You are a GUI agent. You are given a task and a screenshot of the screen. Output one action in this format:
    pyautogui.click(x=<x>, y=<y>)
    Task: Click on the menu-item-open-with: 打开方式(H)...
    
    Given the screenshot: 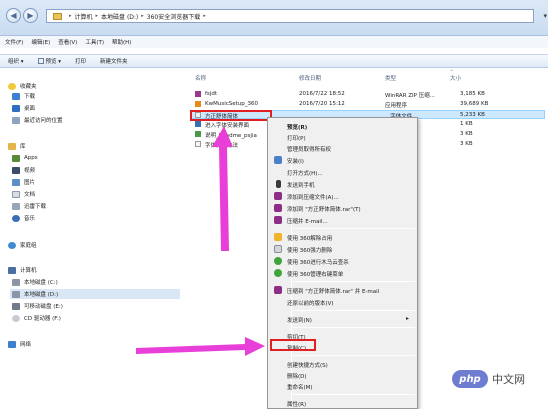 What is the action you would take?
    pyautogui.click(x=342, y=172)
    